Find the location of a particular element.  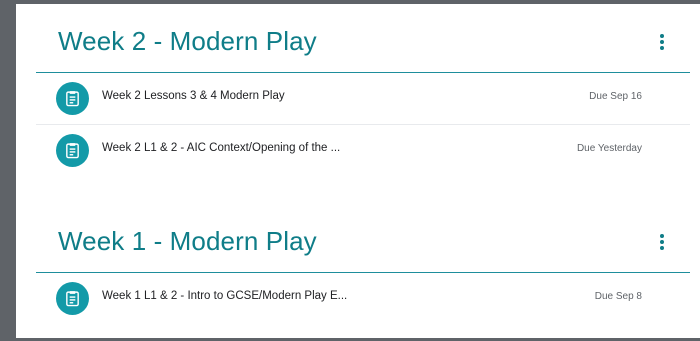

due-date: Due Sep 16 is located at coordinates (615, 96).